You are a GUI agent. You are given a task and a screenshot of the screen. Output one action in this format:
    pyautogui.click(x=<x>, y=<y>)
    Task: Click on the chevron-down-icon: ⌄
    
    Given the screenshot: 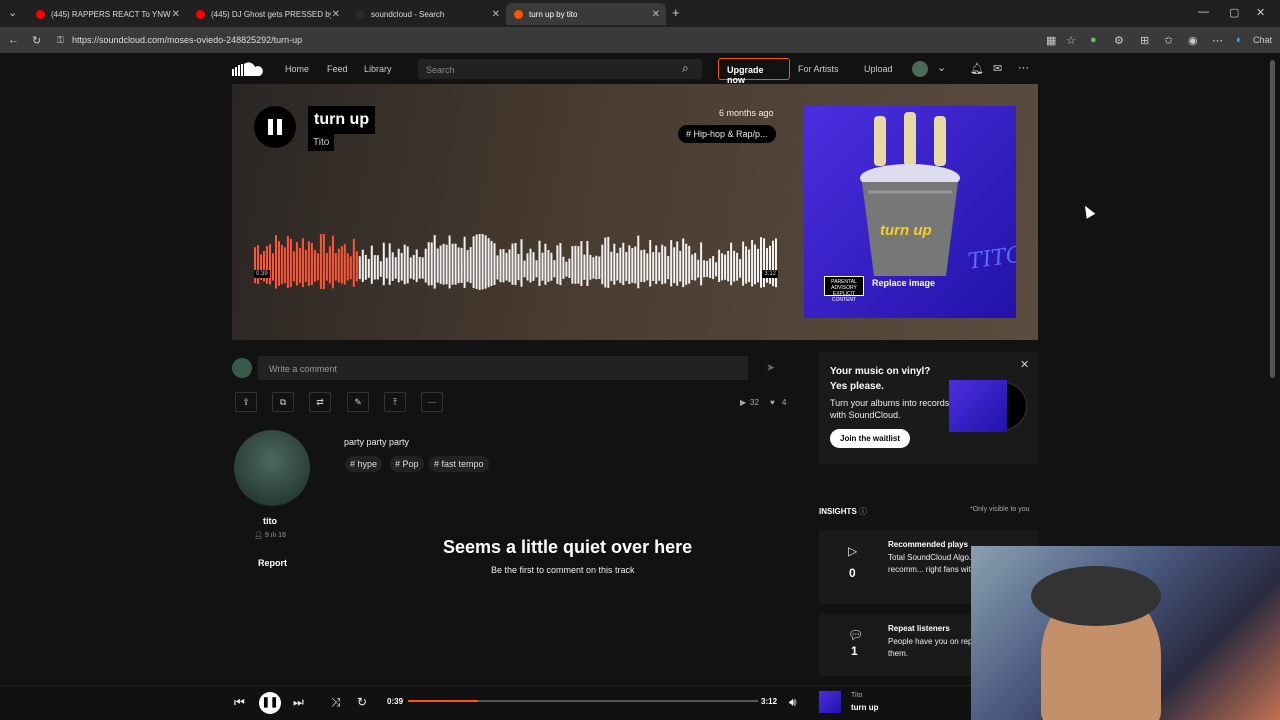 What is the action you would take?
    pyautogui.click(x=941, y=67)
    